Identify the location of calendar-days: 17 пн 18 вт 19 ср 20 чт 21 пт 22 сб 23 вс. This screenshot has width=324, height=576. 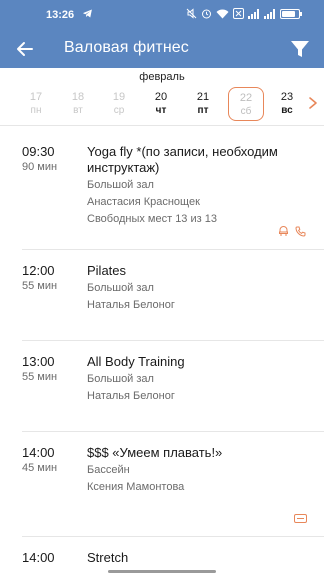
(162, 104).